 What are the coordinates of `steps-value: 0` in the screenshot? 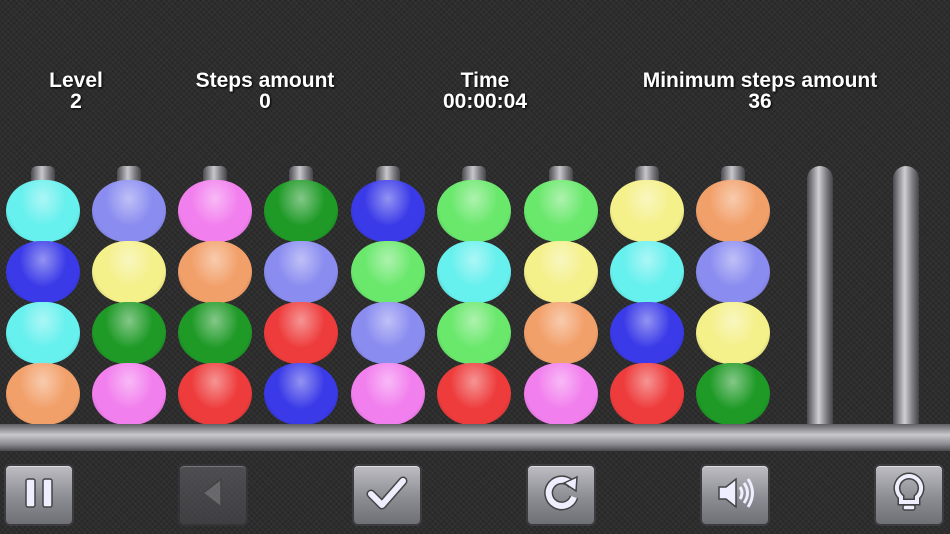 It's located at (265, 101).